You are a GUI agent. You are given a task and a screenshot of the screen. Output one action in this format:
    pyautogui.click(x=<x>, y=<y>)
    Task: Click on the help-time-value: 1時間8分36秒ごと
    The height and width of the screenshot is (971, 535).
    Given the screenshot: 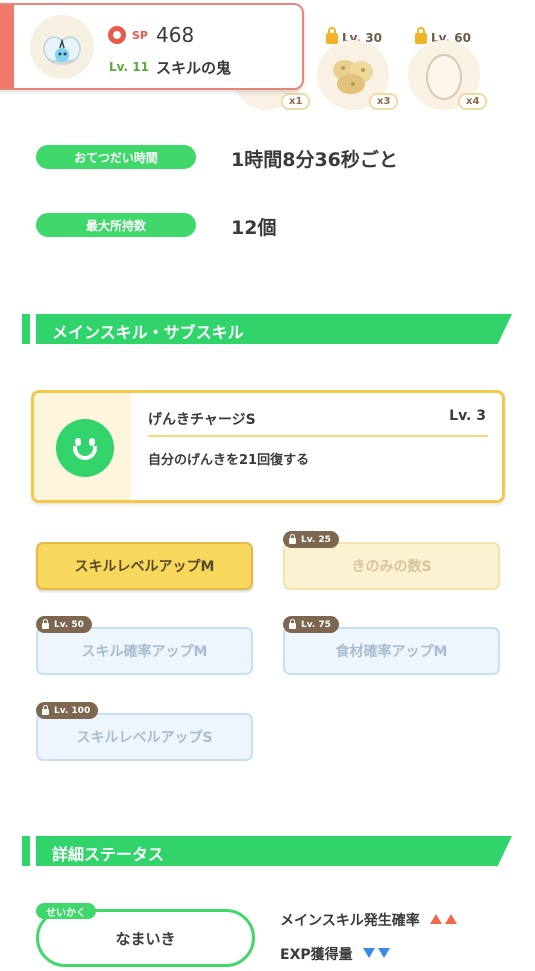 What is the action you would take?
    pyautogui.click(x=314, y=160)
    